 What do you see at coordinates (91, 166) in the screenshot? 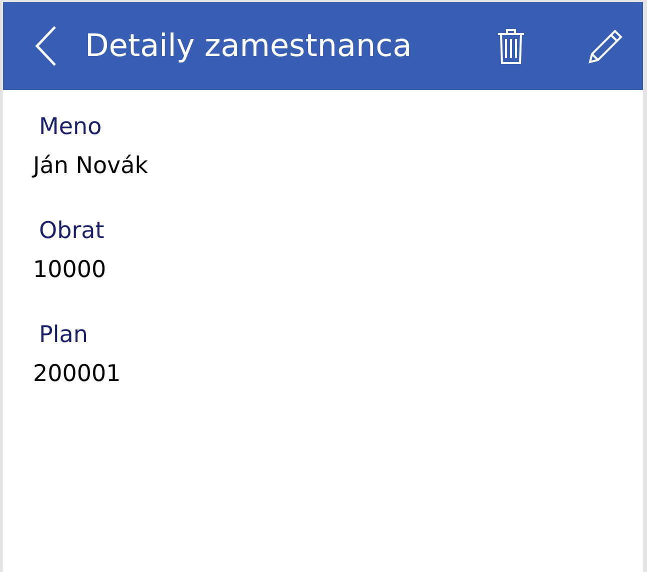
I see `field-value: Ján Novák` at bounding box center [91, 166].